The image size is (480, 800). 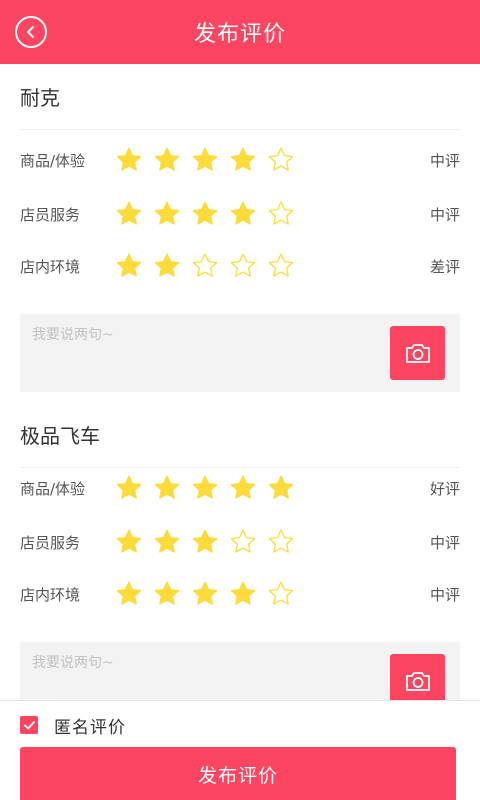 I want to click on header-bar: 发布评价, so click(x=240, y=32).